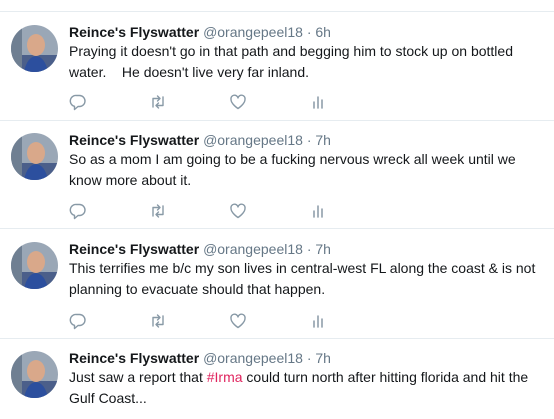 The width and height of the screenshot is (554, 419). I want to click on hashtag-link: #Irma, so click(225, 377).